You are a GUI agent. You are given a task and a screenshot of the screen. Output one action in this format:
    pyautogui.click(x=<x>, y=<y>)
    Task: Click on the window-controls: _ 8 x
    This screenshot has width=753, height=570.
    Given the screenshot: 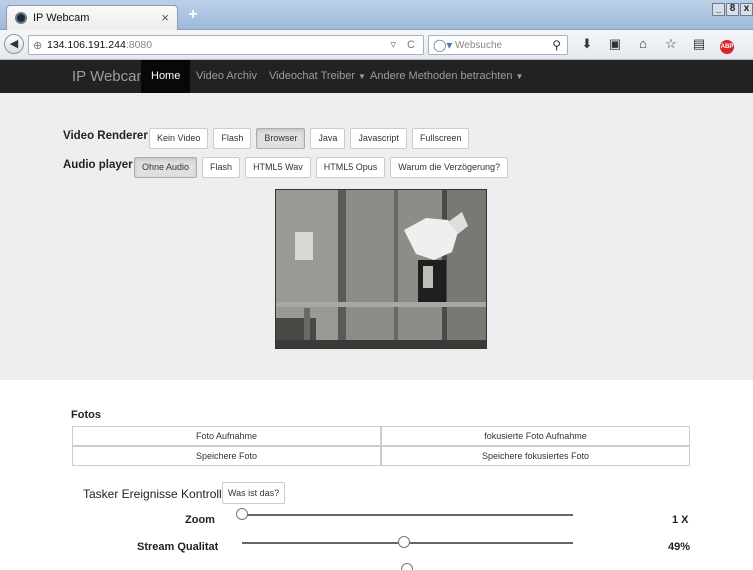 What is the action you would take?
    pyautogui.click(x=732, y=9)
    